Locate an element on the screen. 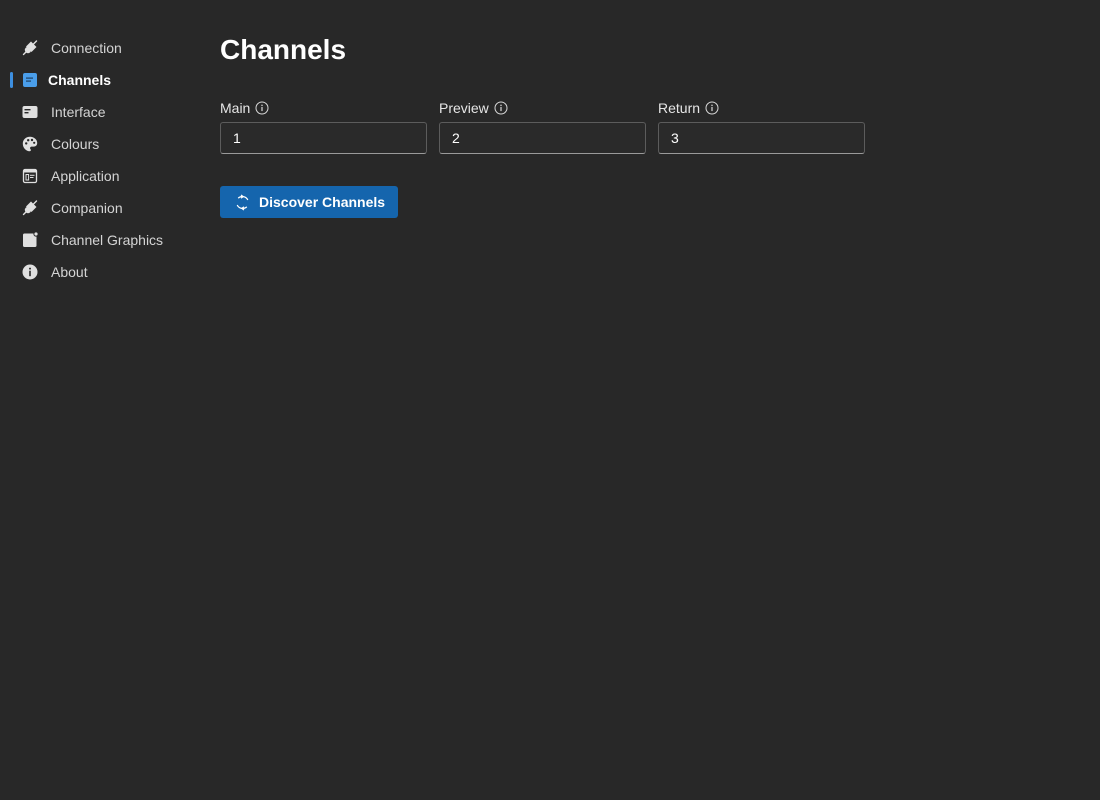 The image size is (1100, 800). sidebar-item-about: About is located at coordinates (95, 272).